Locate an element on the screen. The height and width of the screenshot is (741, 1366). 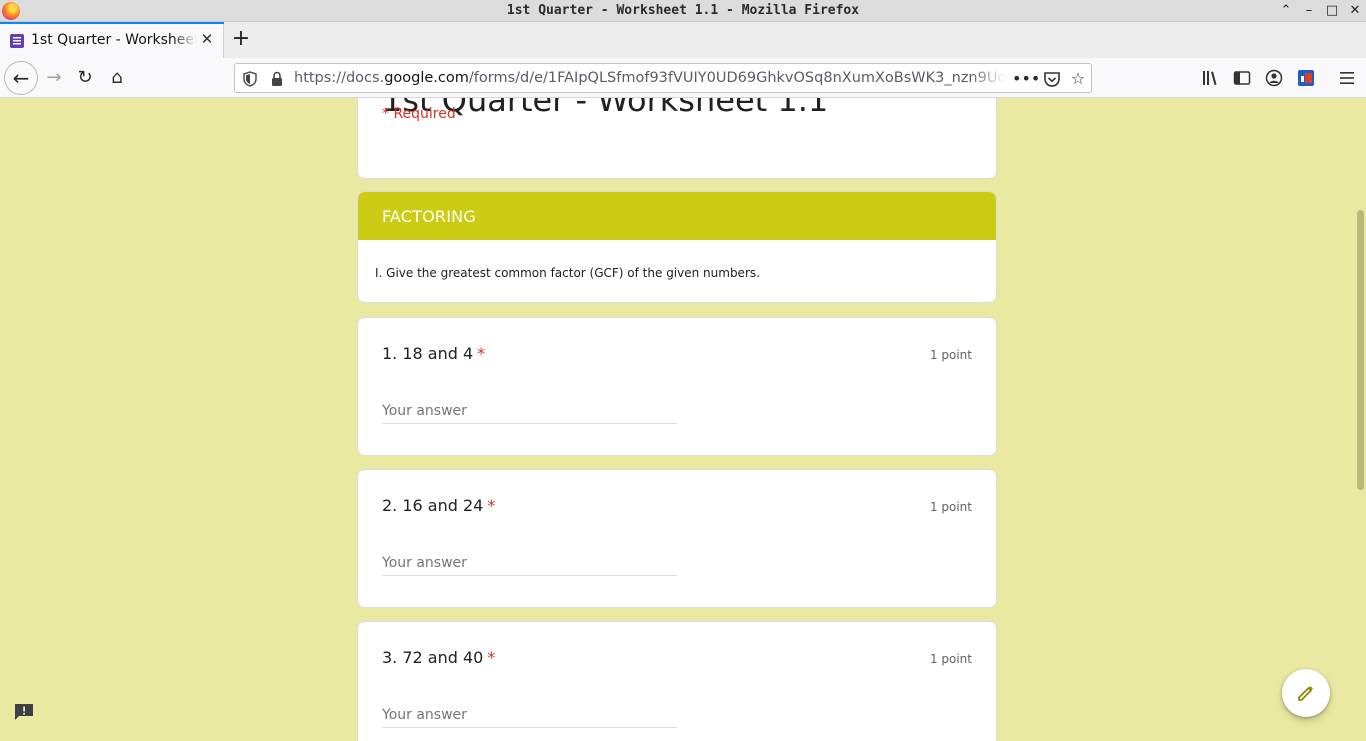
tracking-shield-icon is located at coordinates (250, 79).